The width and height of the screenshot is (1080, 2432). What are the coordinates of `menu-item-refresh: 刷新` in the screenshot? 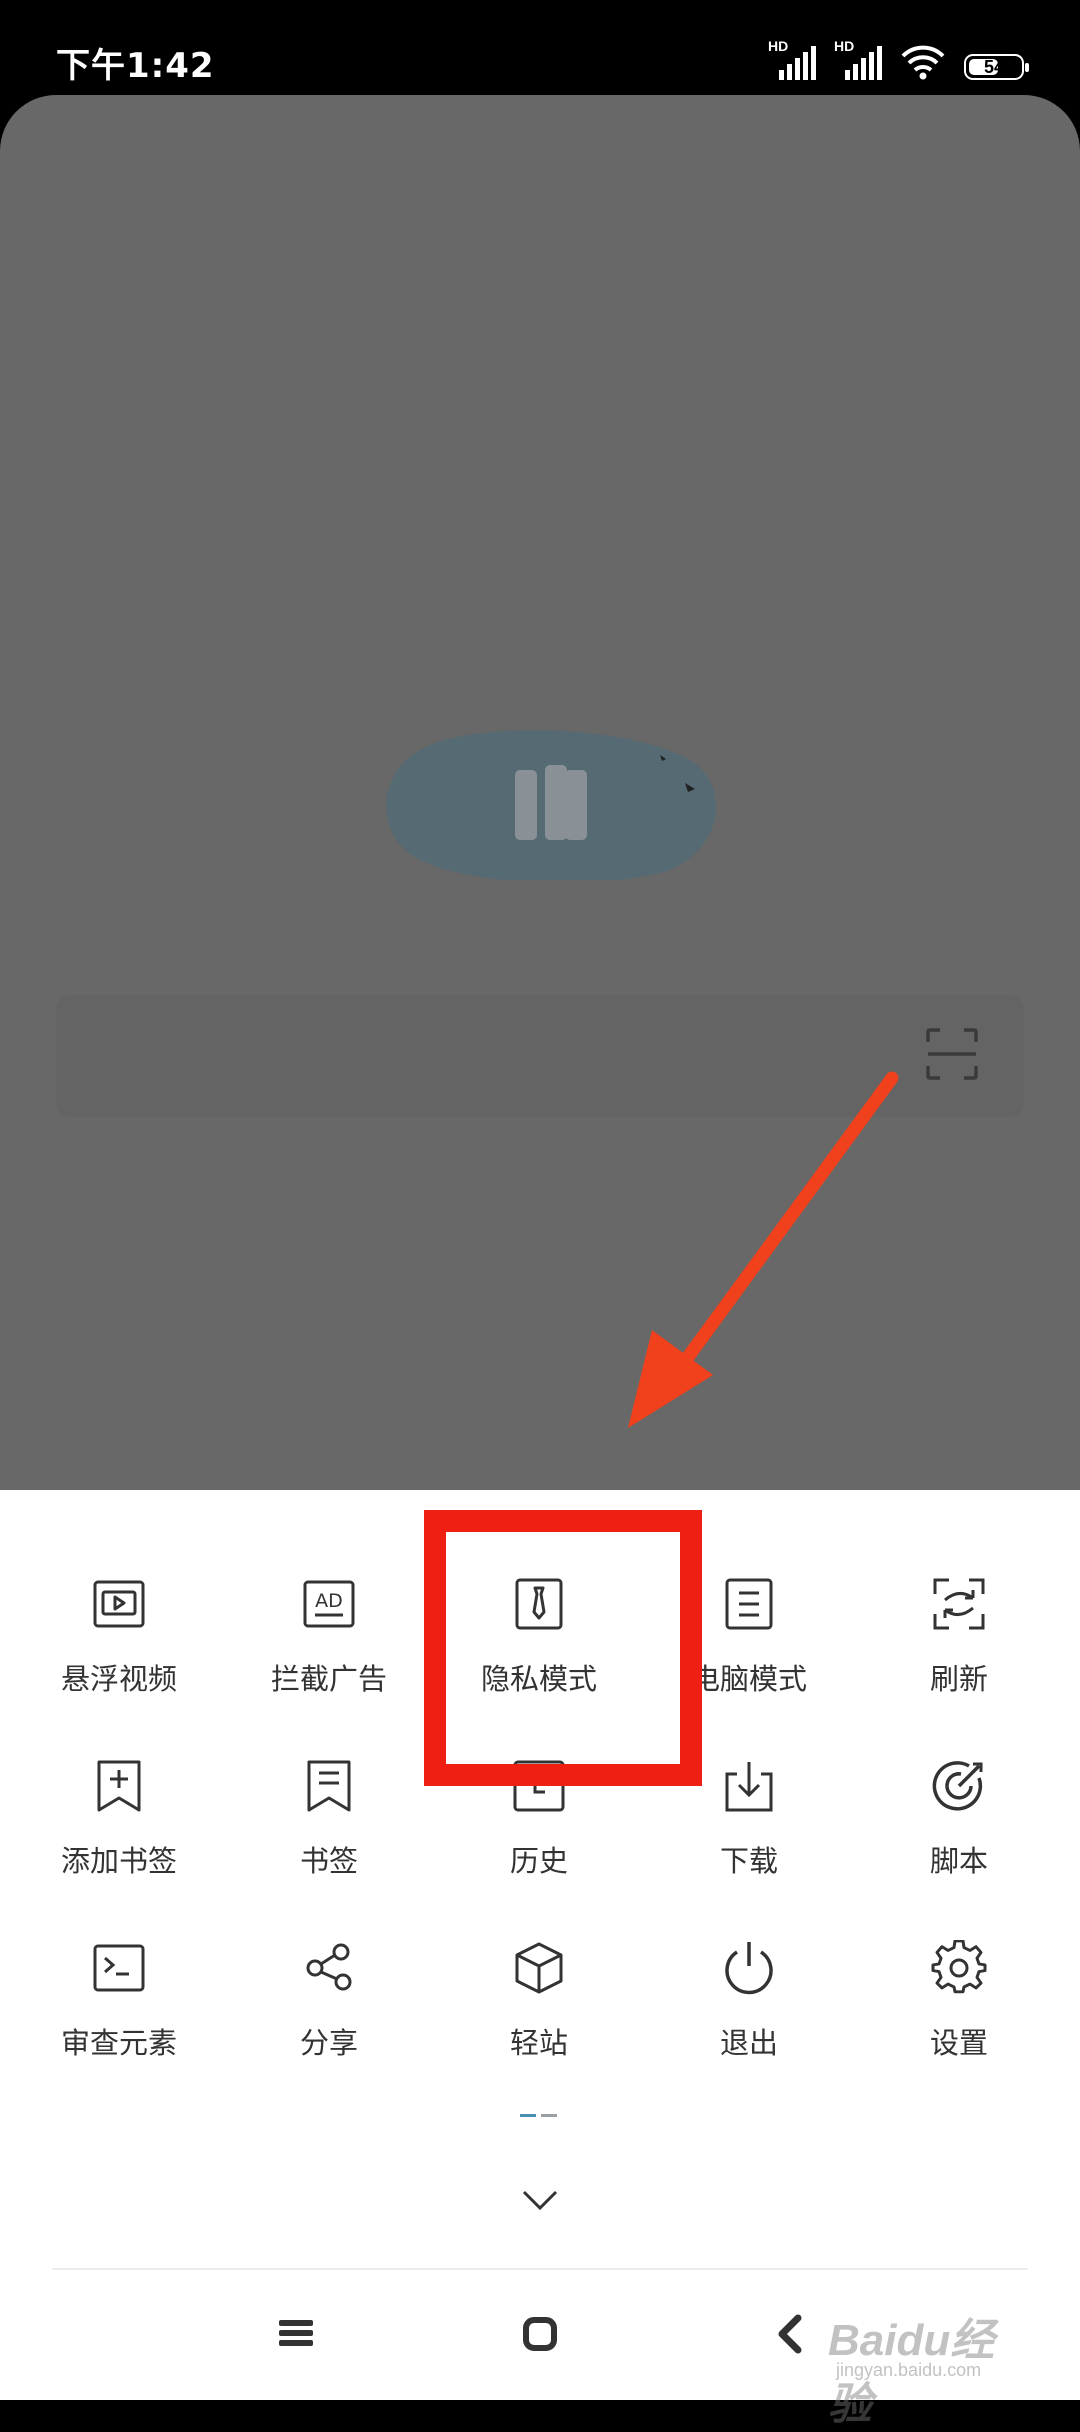 It's located at (959, 1651).